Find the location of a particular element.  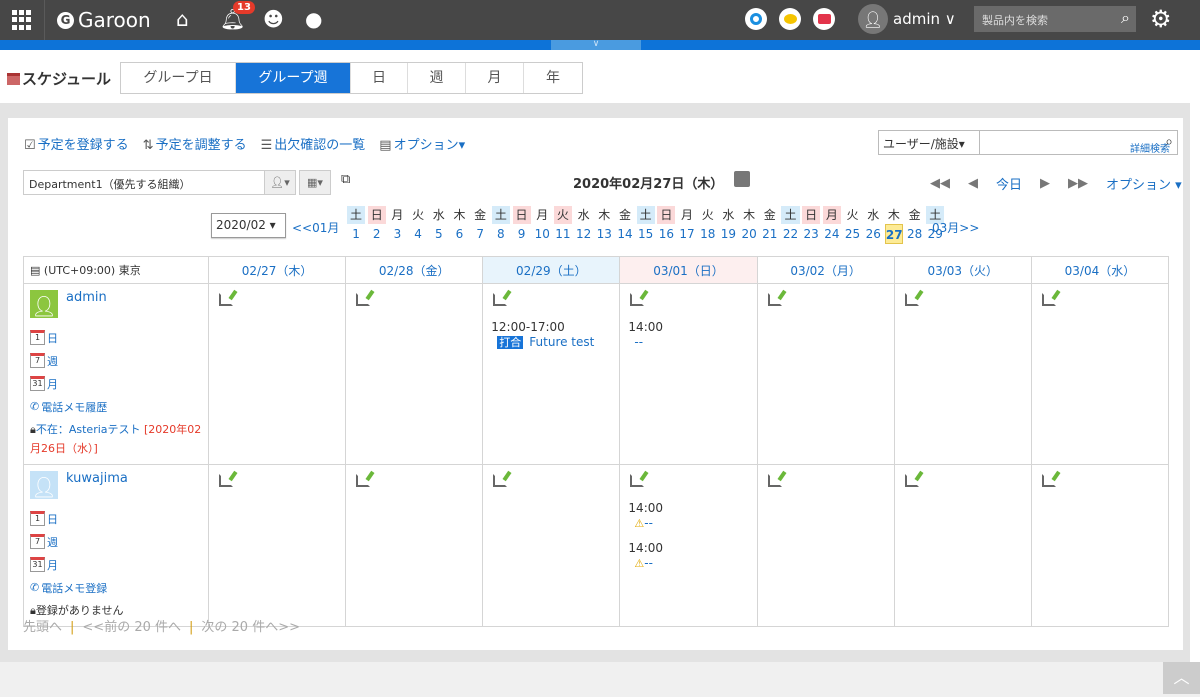

gear-icon: ⚙ is located at coordinates (1161, 19).